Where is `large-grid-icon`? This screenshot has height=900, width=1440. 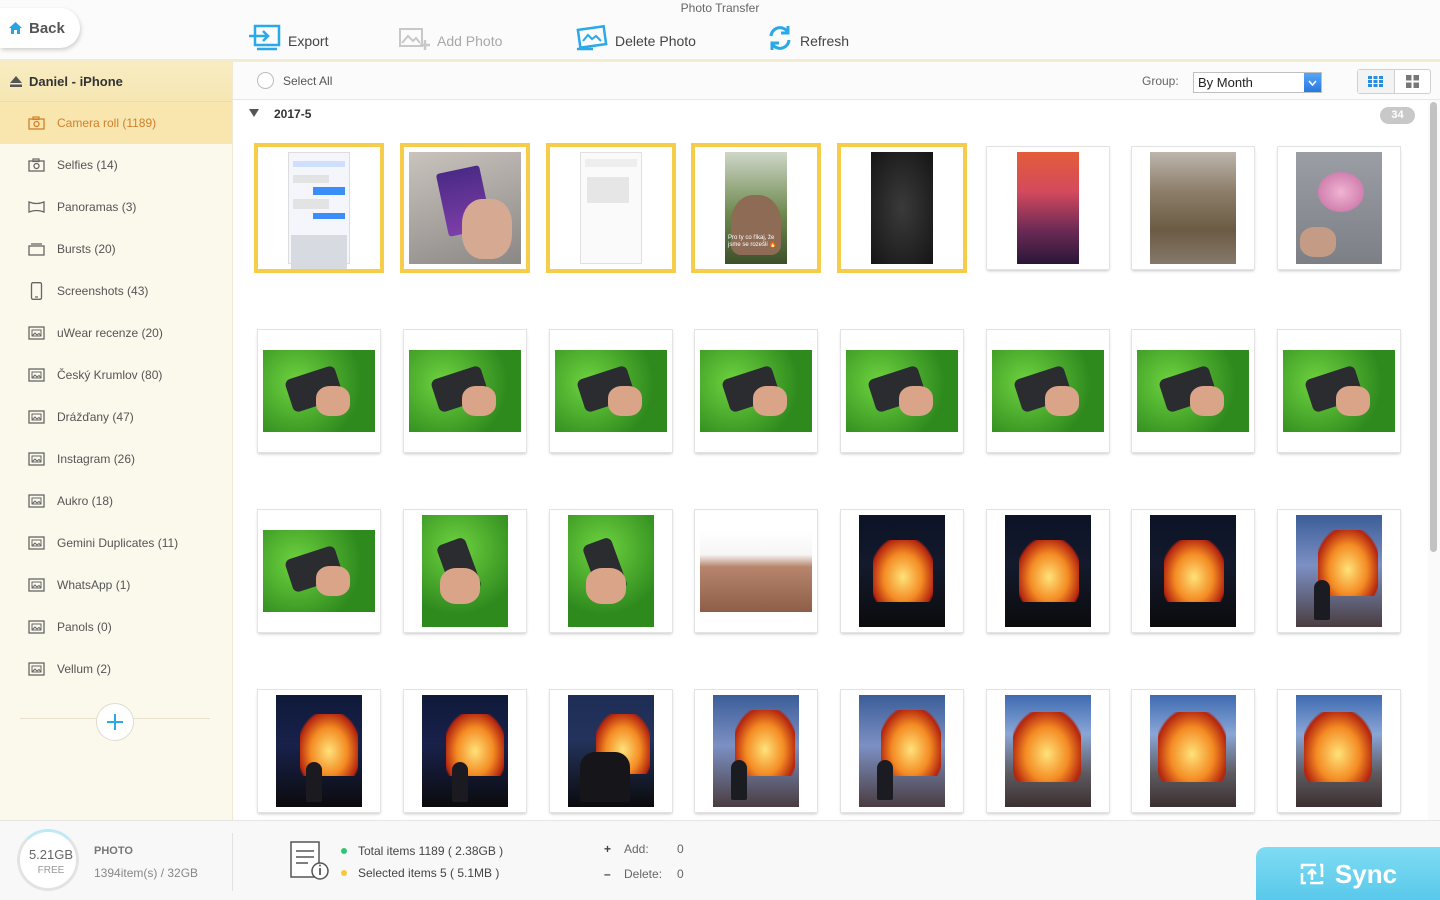
large-grid-icon is located at coordinates (1412, 81).